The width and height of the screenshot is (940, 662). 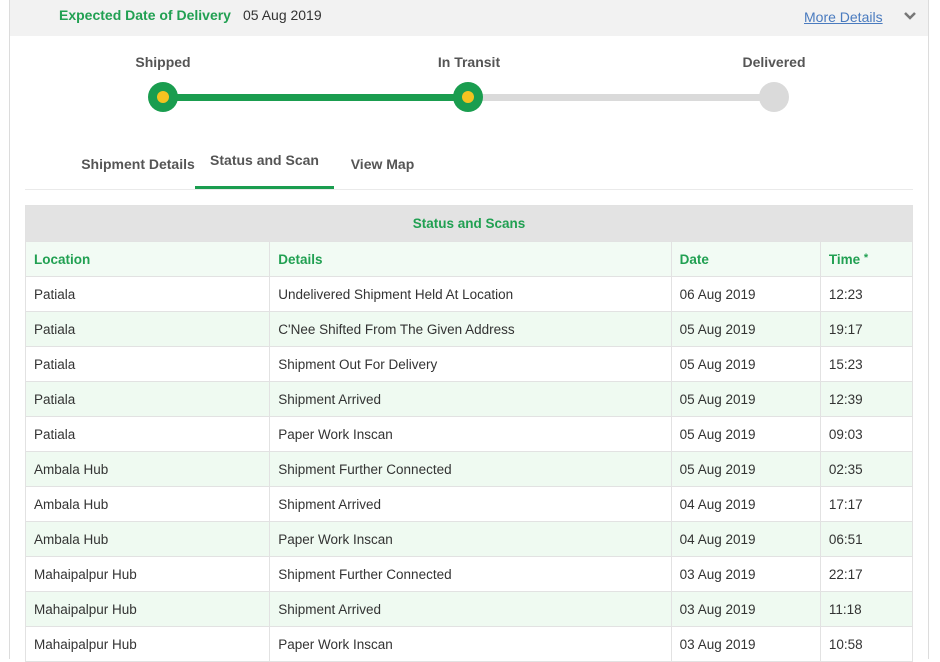 What do you see at coordinates (145, 15) in the screenshot?
I see `expected-delivery-label: Expected Date of Delivery` at bounding box center [145, 15].